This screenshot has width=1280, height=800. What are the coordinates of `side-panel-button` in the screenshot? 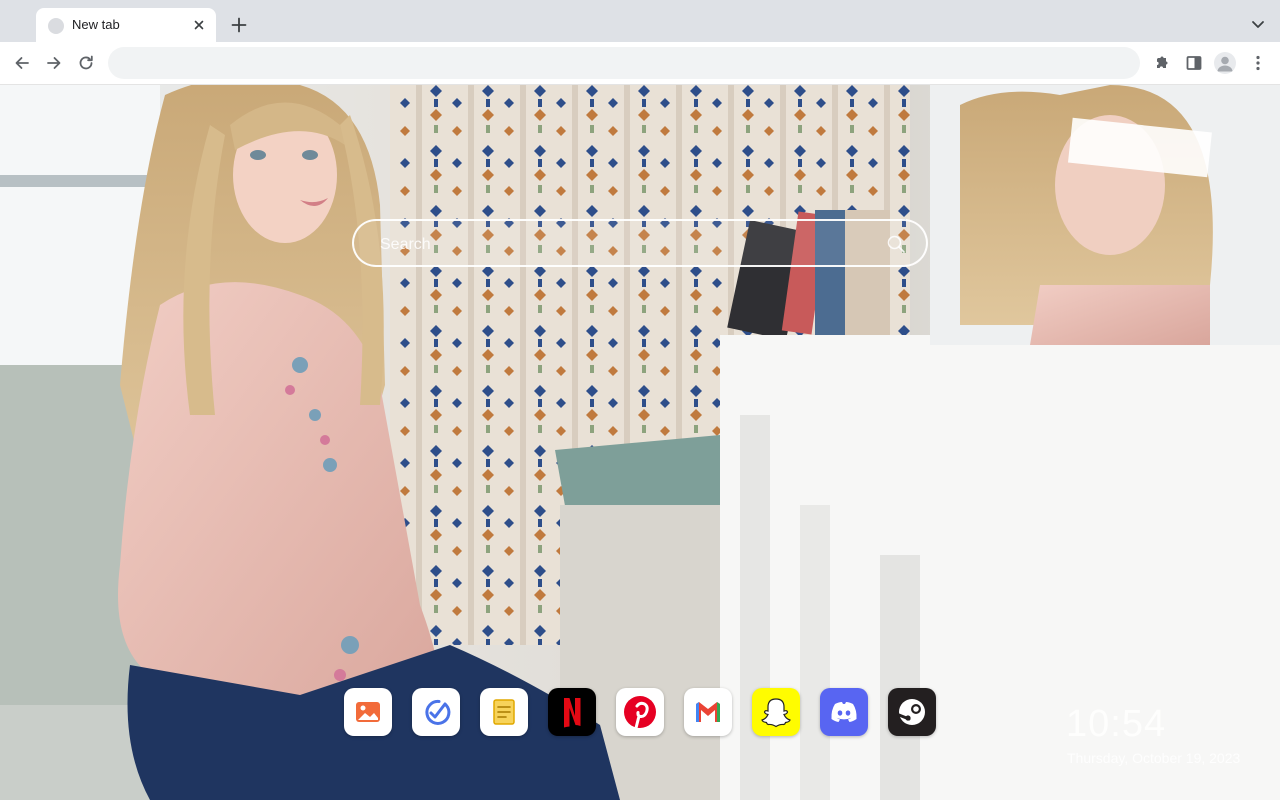 It's located at (1194, 63).